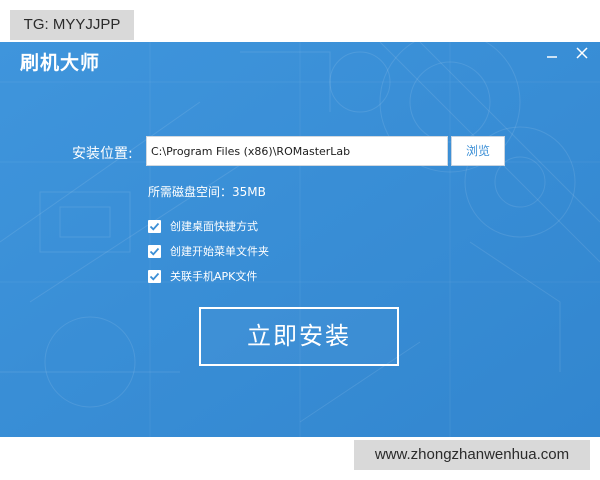 Image resolution: width=600 pixels, height=480 pixels. I want to click on watermark-bottom: www.zhongzhanwenhua.com, so click(472, 455).